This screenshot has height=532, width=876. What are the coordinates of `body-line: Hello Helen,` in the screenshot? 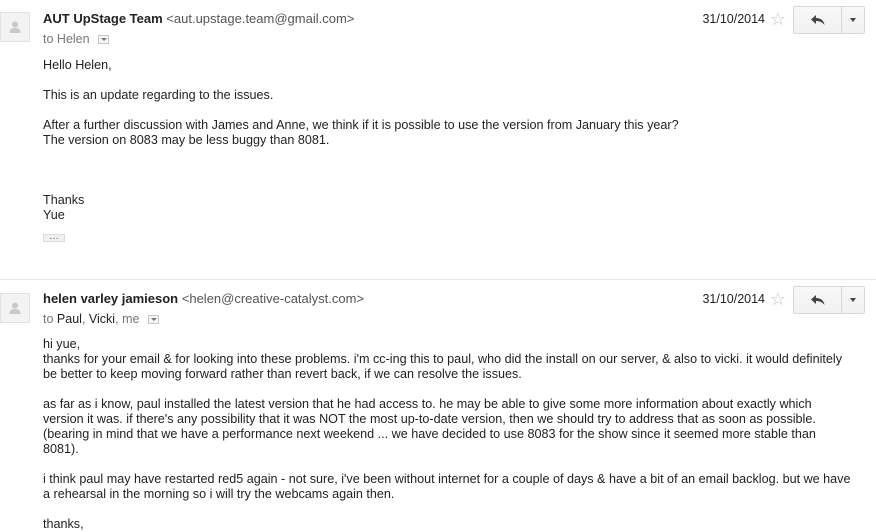 It's located at (77, 65).